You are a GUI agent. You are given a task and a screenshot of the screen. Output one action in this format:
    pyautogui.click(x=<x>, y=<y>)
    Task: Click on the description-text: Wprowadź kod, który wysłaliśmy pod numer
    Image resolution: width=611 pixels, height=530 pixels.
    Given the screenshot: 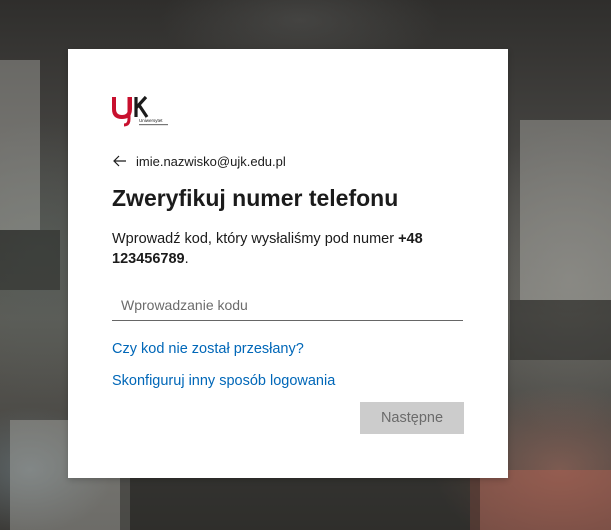 What is the action you would take?
    pyautogui.click(x=255, y=239)
    